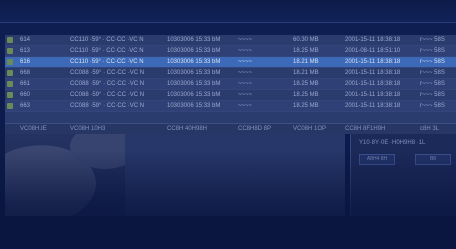 The image size is (456, 249). I want to click on details-panel: Y10·8Y·0E ·H0H9H8 ·1L A8H4 8H B8, so click(403, 175).